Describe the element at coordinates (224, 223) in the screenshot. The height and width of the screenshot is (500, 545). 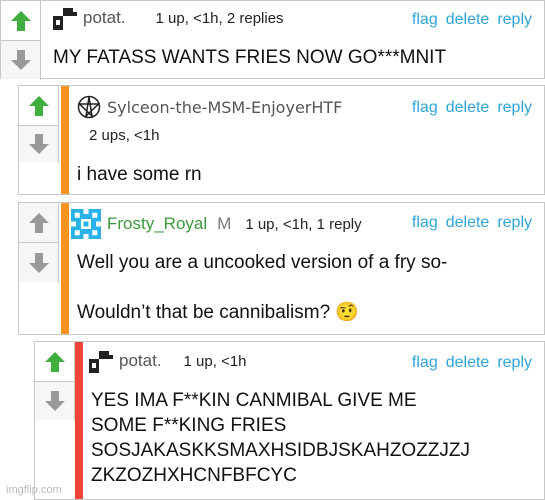
I see `mod-badge: M` at that location.